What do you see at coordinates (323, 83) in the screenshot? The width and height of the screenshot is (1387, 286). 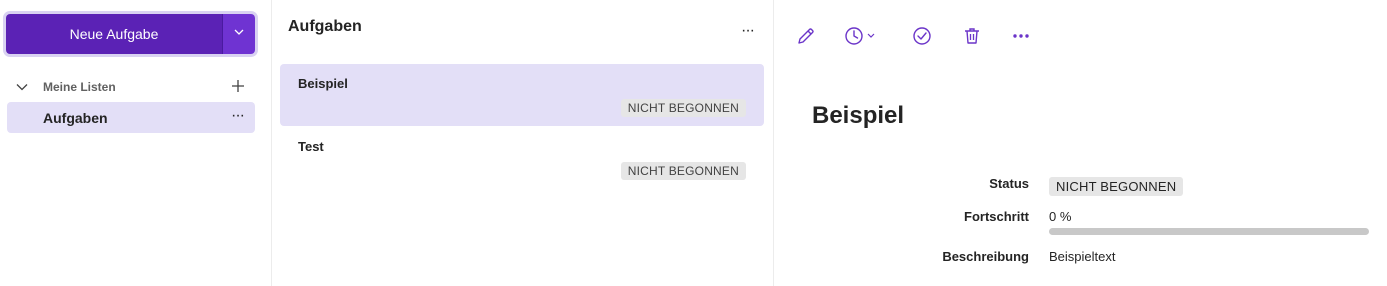 I see `task-title: Beispiel` at bounding box center [323, 83].